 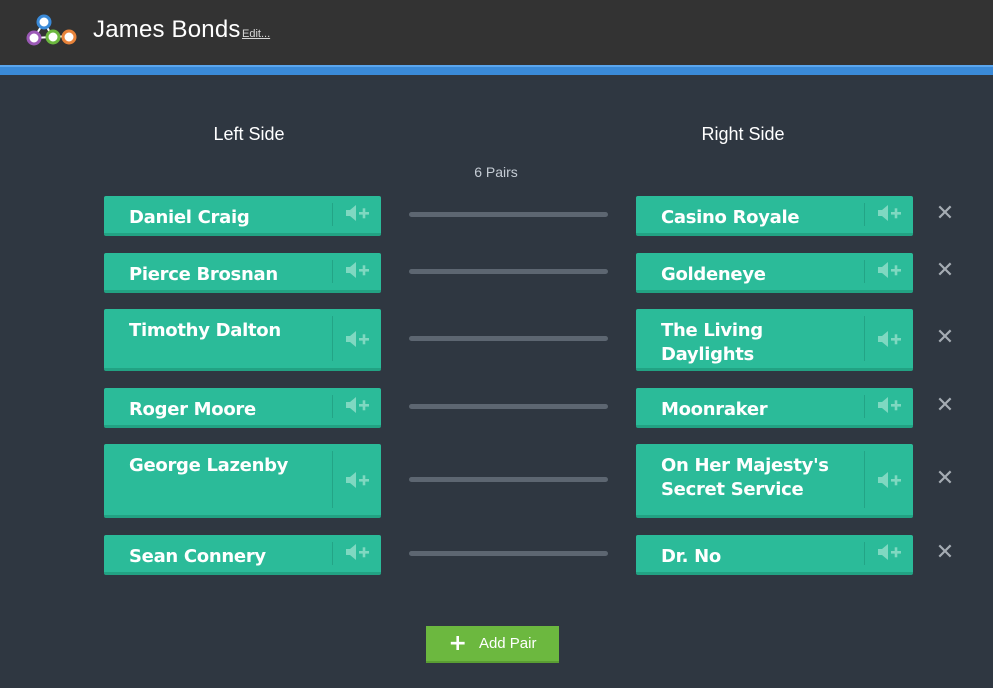 I want to click on add-pair-label: Add Pair, so click(x=507, y=643).